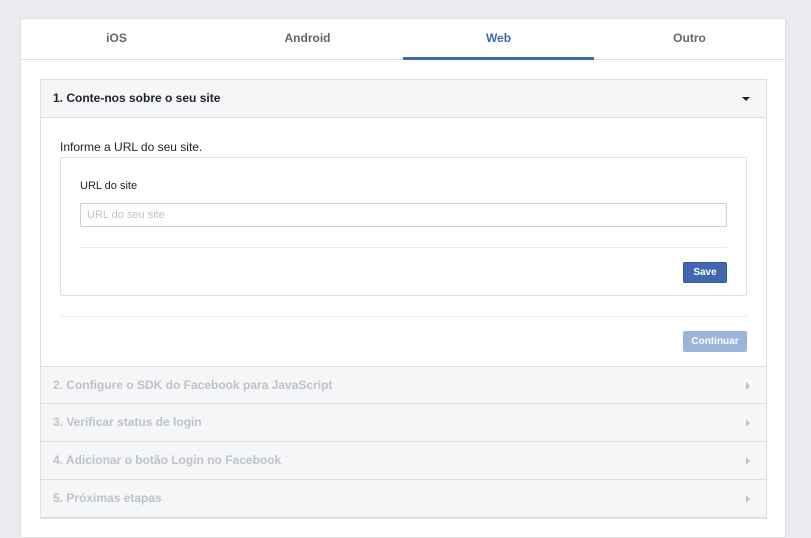 Image resolution: width=811 pixels, height=538 pixels. What do you see at coordinates (403, 99) in the screenshot?
I see `step-1-header: 1. Conte-nos sobre o seu site` at bounding box center [403, 99].